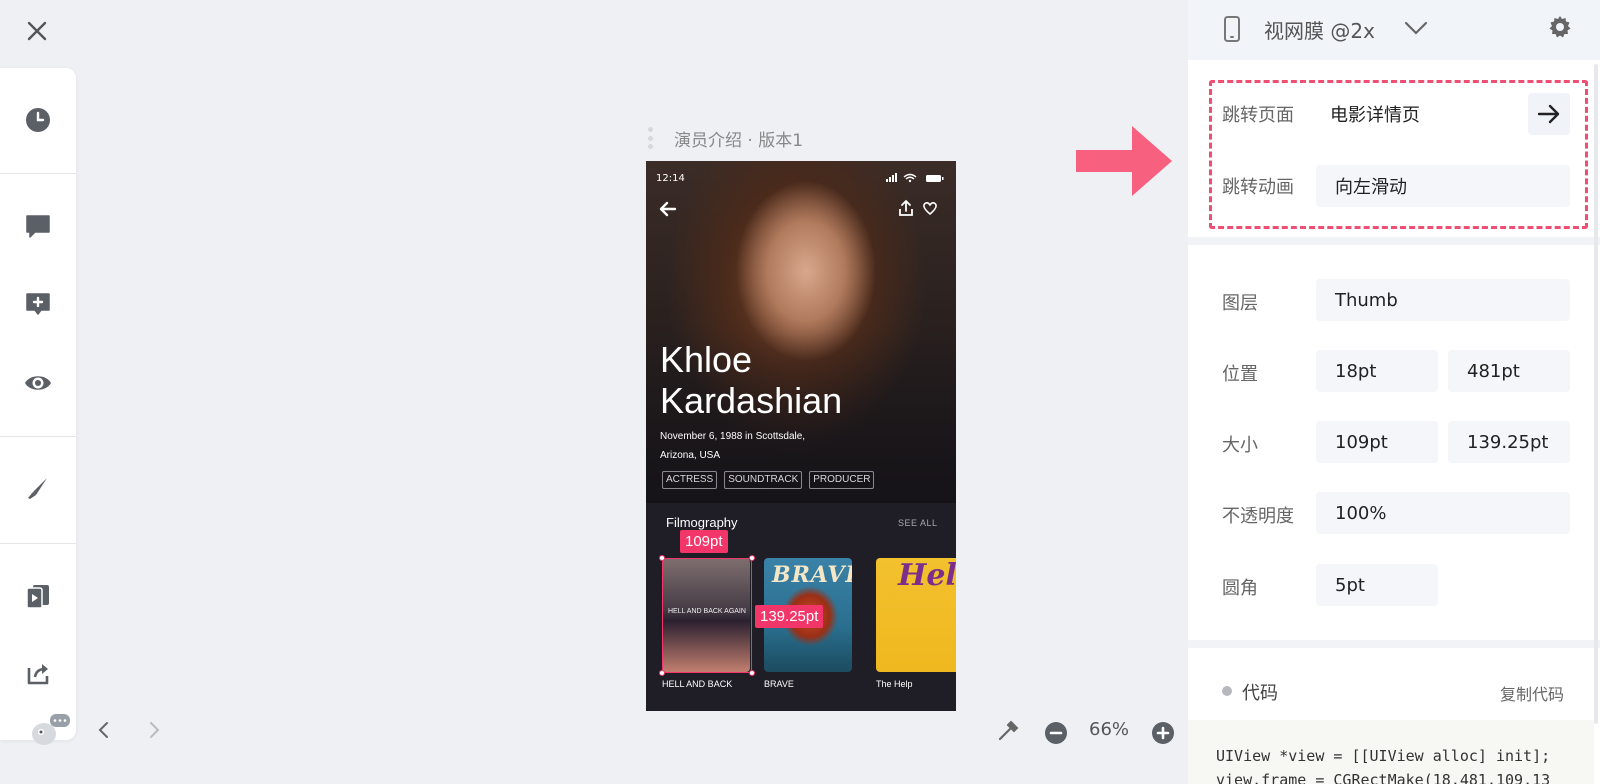 The height and width of the screenshot is (784, 1600). Describe the element at coordinates (697, 684) in the screenshot. I see `film-title-hell-and-back: HELL AND BACK` at that location.